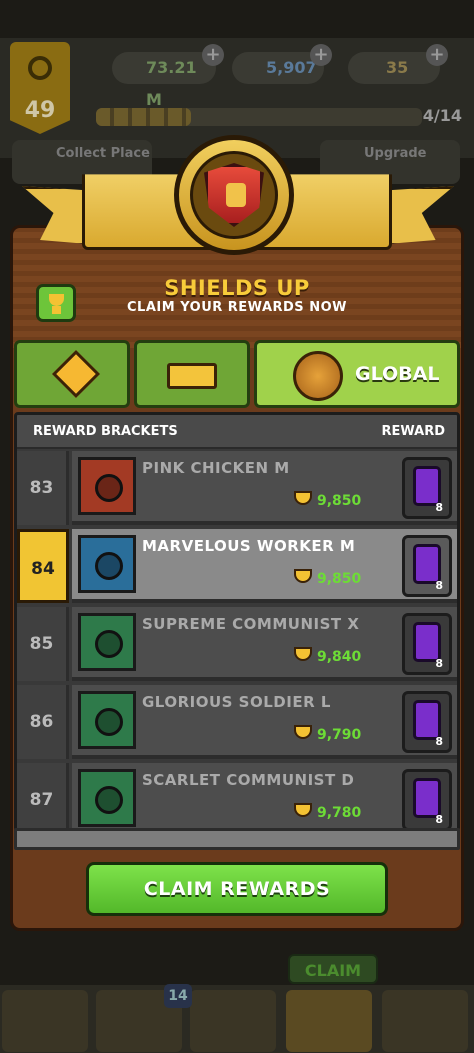  What do you see at coordinates (213, 55) in the screenshot?
I see `add-cash-icon: +` at bounding box center [213, 55].